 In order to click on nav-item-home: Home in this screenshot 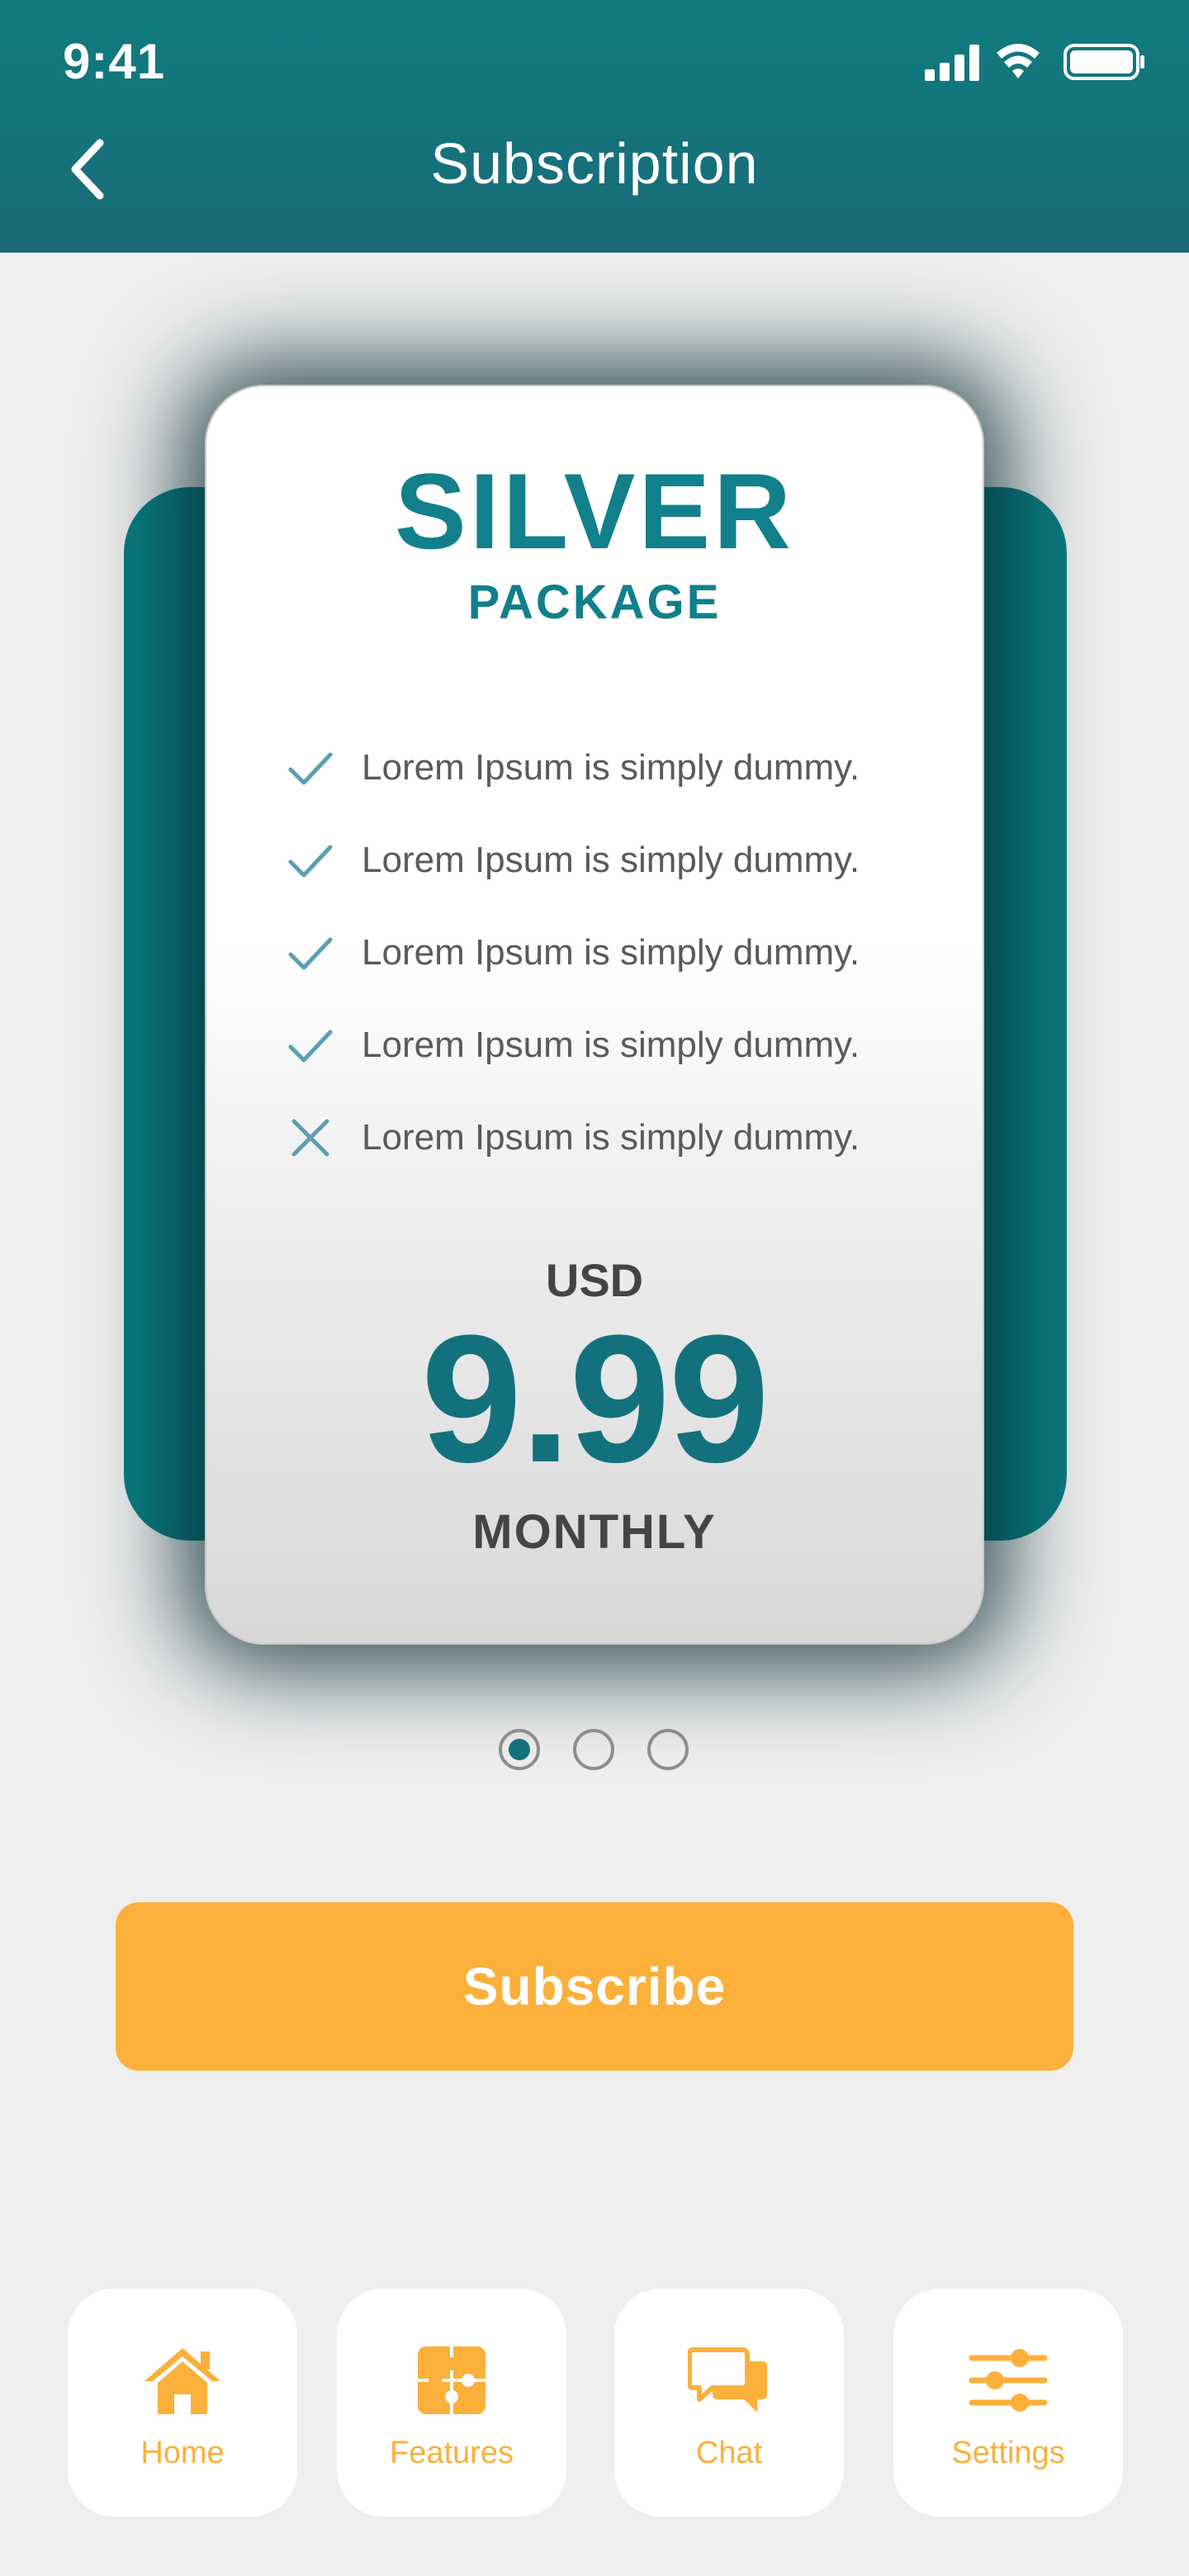, I will do `click(182, 2403)`.